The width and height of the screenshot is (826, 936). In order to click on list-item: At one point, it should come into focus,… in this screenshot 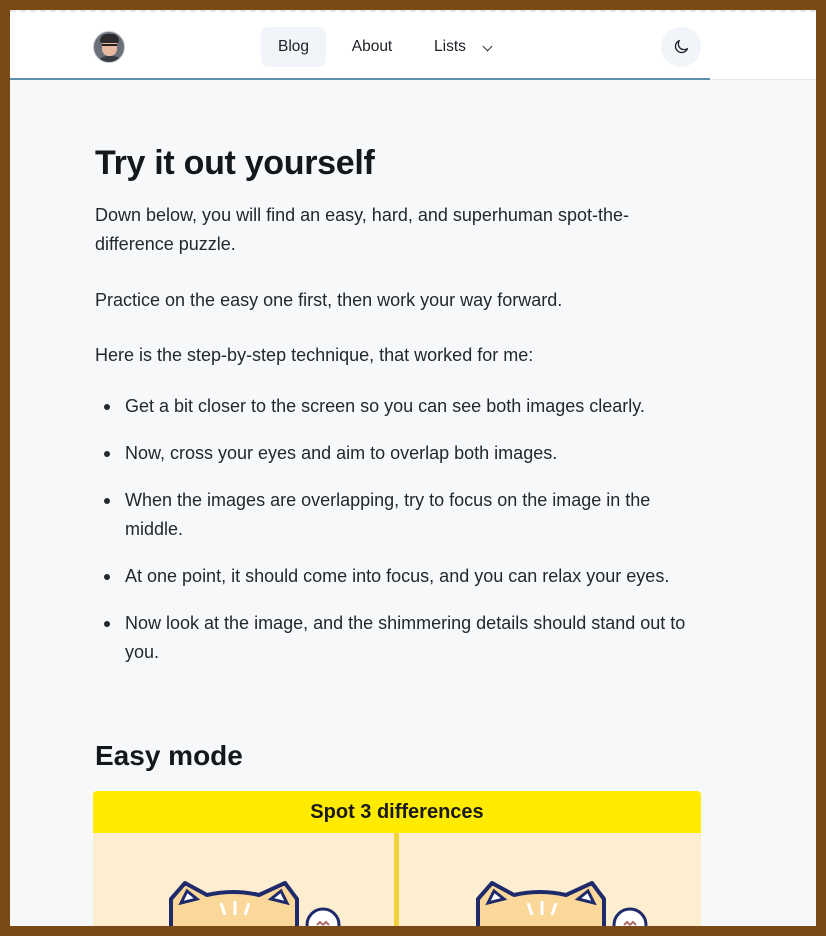, I will do `click(395, 576)`.